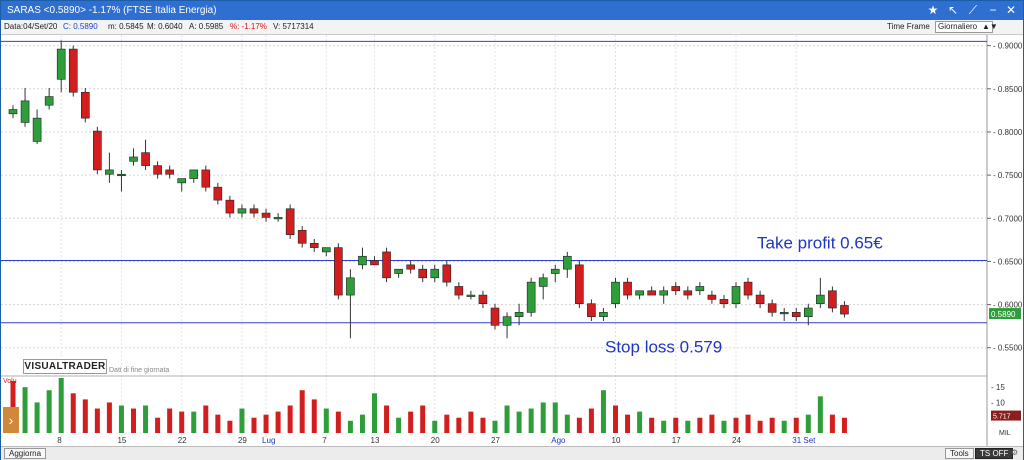 The width and height of the screenshot is (1024, 460). What do you see at coordinates (959, 453) in the screenshot?
I see `tools-button: Tools` at bounding box center [959, 453].